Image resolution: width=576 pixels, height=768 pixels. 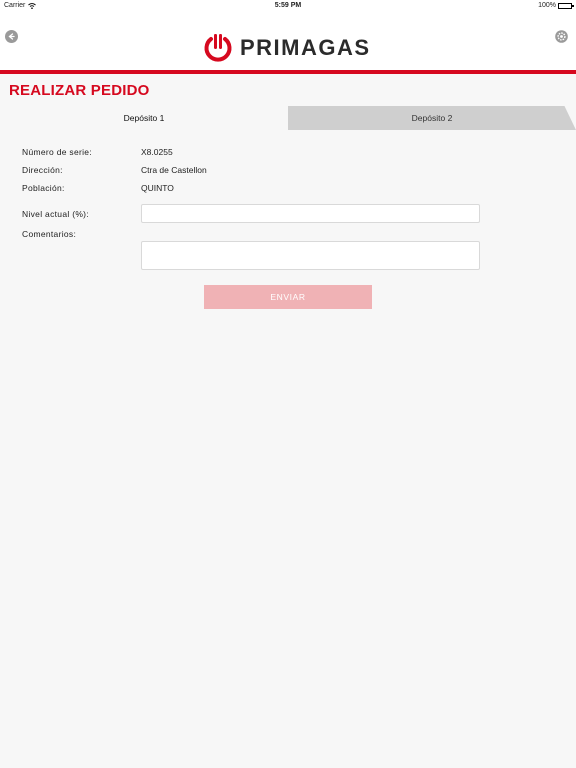 I want to click on tab-deposito-2: Depósito 2, so click(x=432, y=118).